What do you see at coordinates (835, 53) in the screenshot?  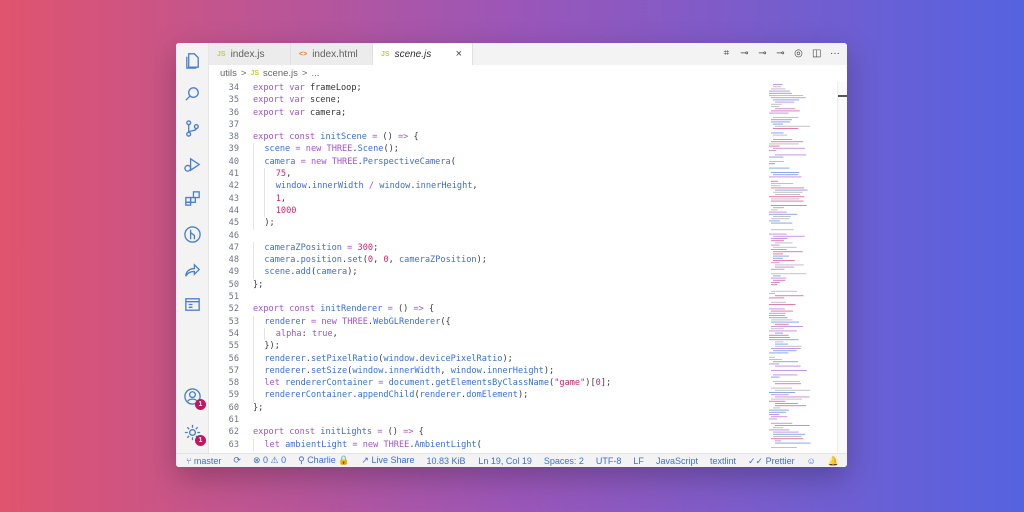 I see `more-actions-icon: ···` at bounding box center [835, 53].